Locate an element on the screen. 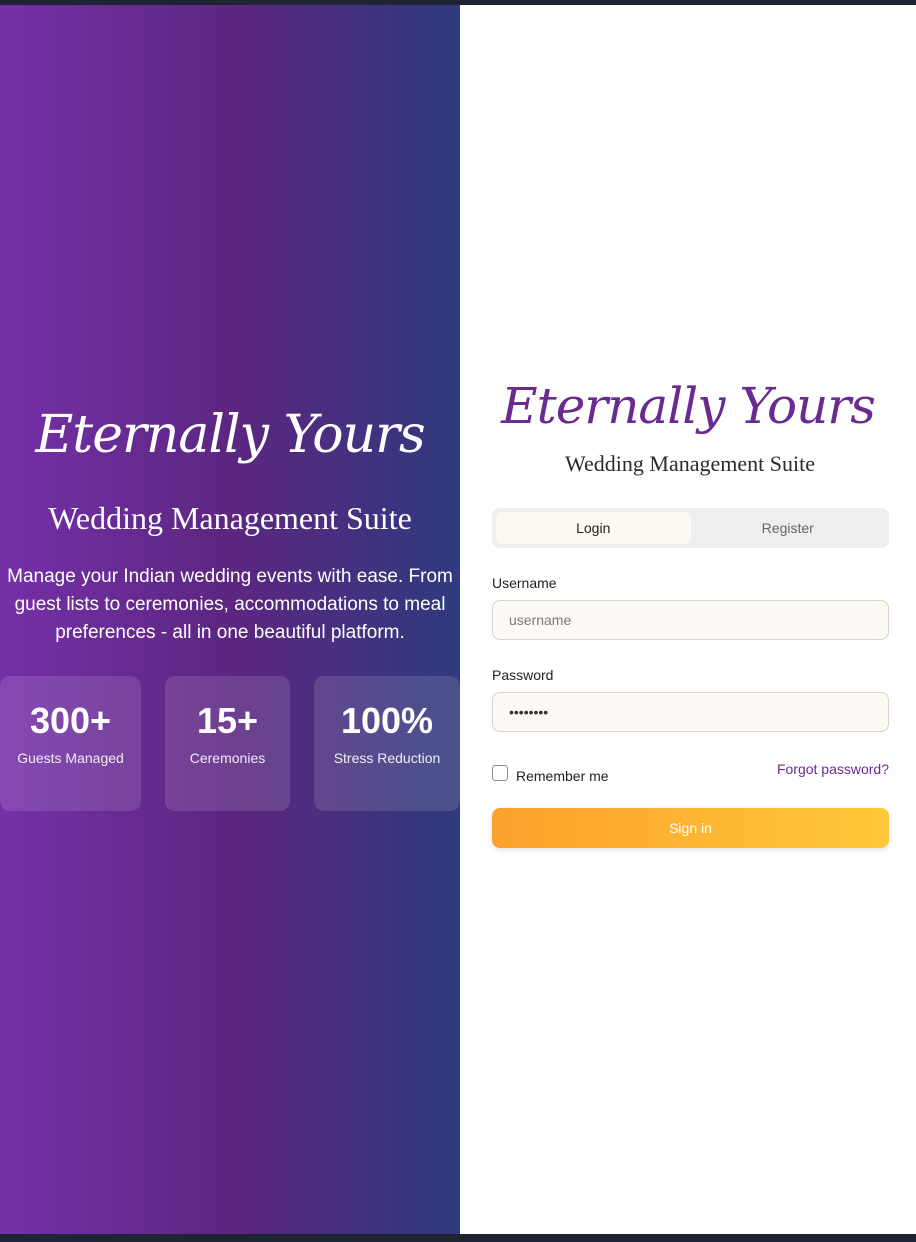 This screenshot has height=1242, width=916. stat-value: 100% is located at coordinates (387, 720).